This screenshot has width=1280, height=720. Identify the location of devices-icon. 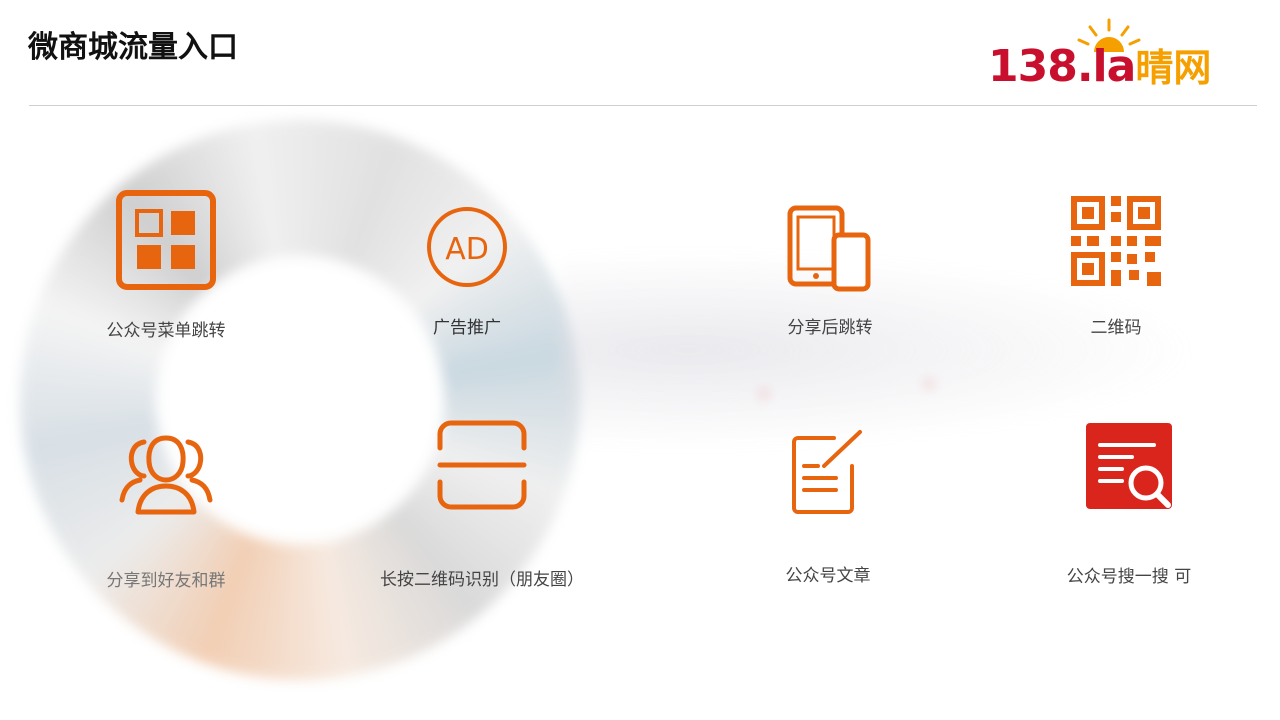
(829, 248).